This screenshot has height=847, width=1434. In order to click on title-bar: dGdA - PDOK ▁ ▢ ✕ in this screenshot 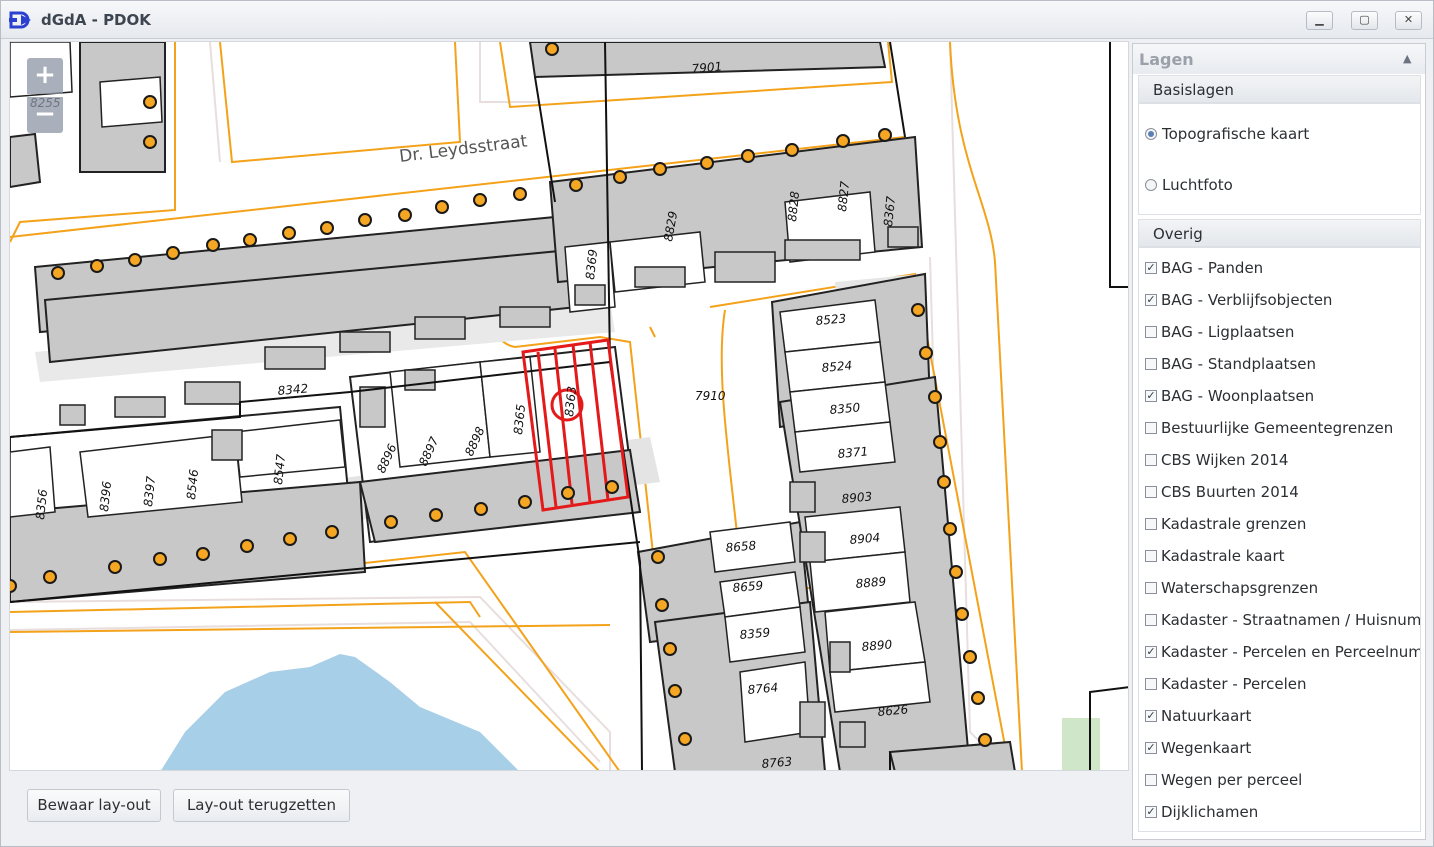, I will do `click(717, 20)`.